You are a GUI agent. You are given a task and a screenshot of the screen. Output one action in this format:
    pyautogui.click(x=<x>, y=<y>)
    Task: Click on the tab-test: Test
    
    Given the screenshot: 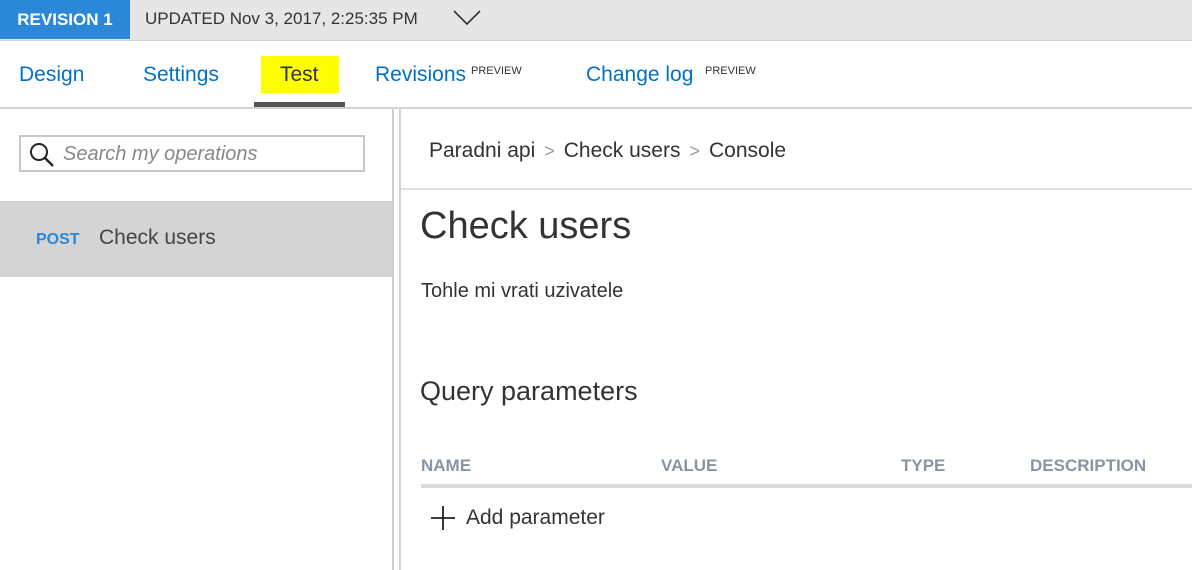 What is the action you would take?
    pyautogui.click(x=180, y=74)
    